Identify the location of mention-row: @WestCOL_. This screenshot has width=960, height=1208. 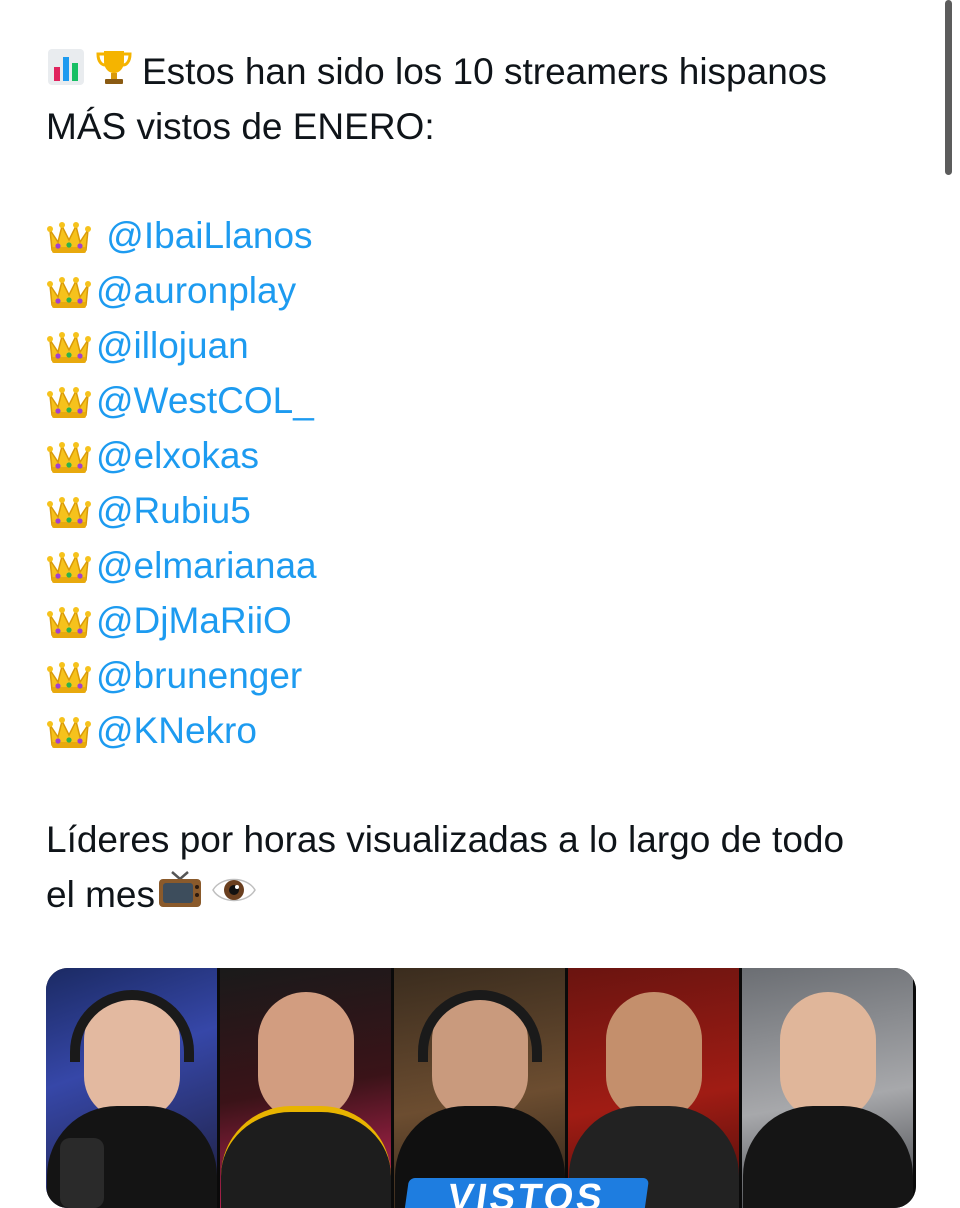
(486, 400).